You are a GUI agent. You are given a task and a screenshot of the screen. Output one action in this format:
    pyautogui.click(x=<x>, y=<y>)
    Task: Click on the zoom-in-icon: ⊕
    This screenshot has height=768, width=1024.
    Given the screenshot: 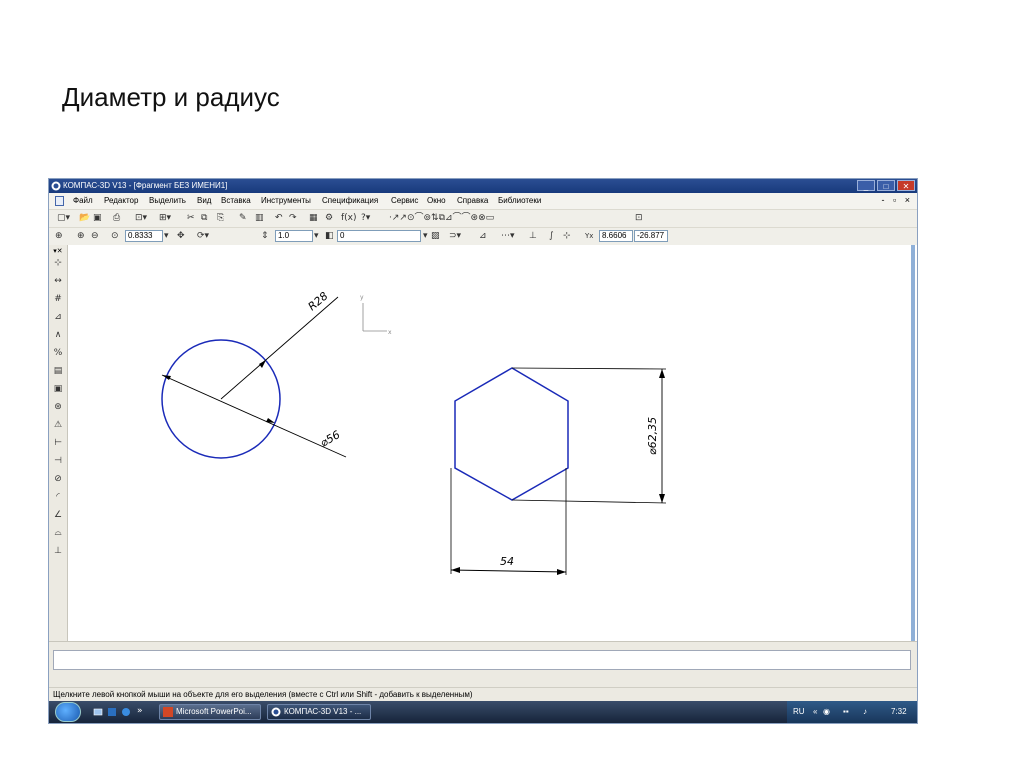 What is the action you would take?
    pyautogui.click(x=81, y=236)
    